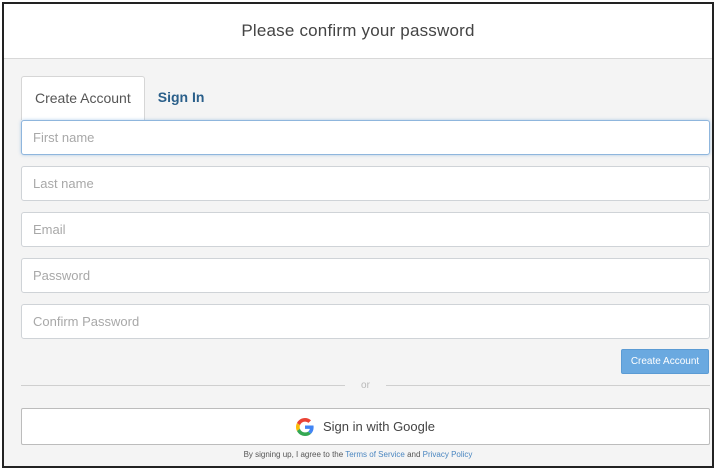 The width and height of the screenshot is (716, 470). What do you see at coordinates (413, 454) in the screenshot?
I see `legal-and: and` at bounding box center [413, 454].